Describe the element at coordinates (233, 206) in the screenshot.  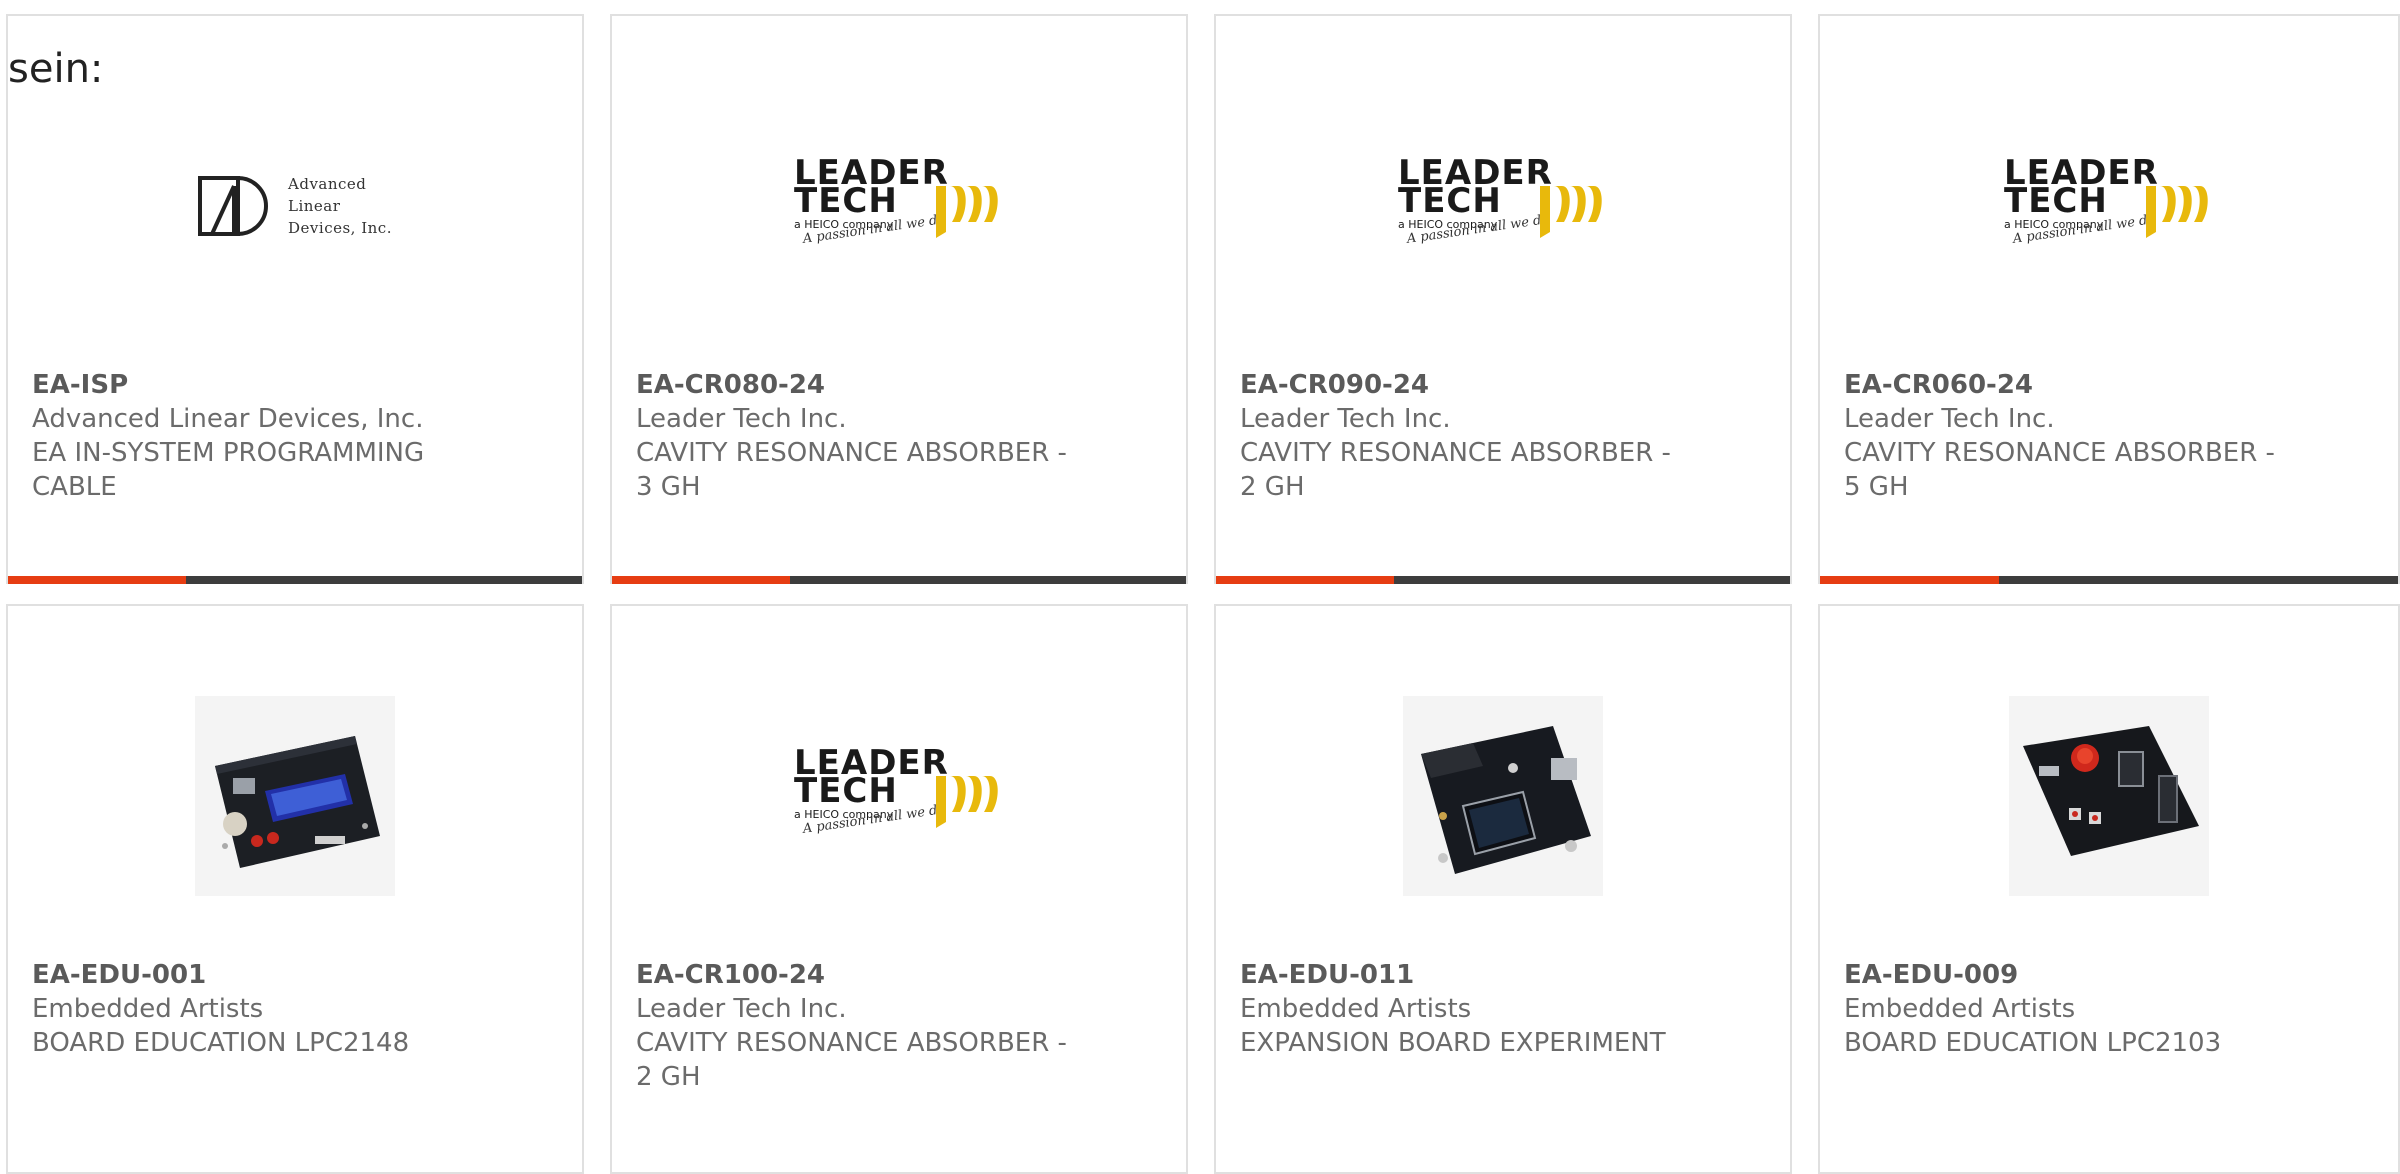
I see `ald-logo-mark` at that location.